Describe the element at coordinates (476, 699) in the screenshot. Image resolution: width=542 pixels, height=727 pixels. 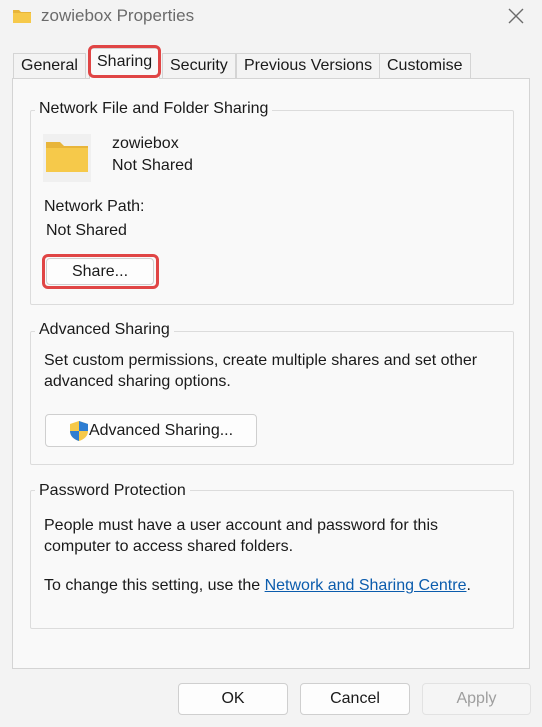
I see `apply-button: Apply` at that location.